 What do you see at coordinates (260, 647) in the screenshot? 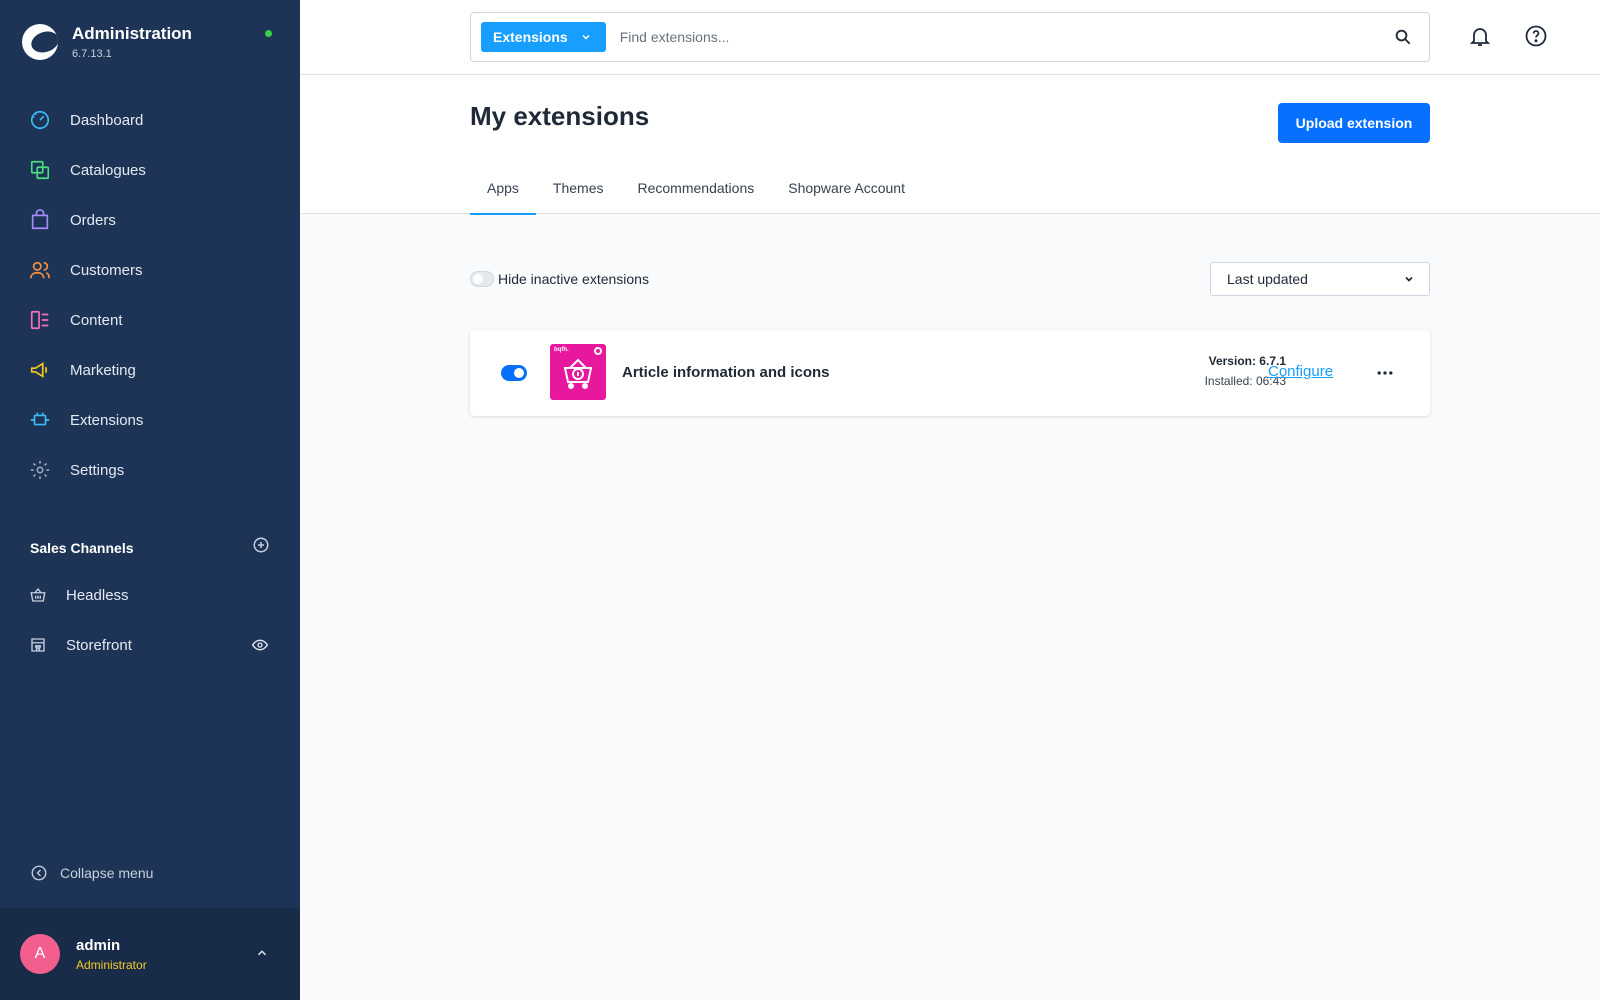
I see `eye-icon` at bounding box center [260, 647].